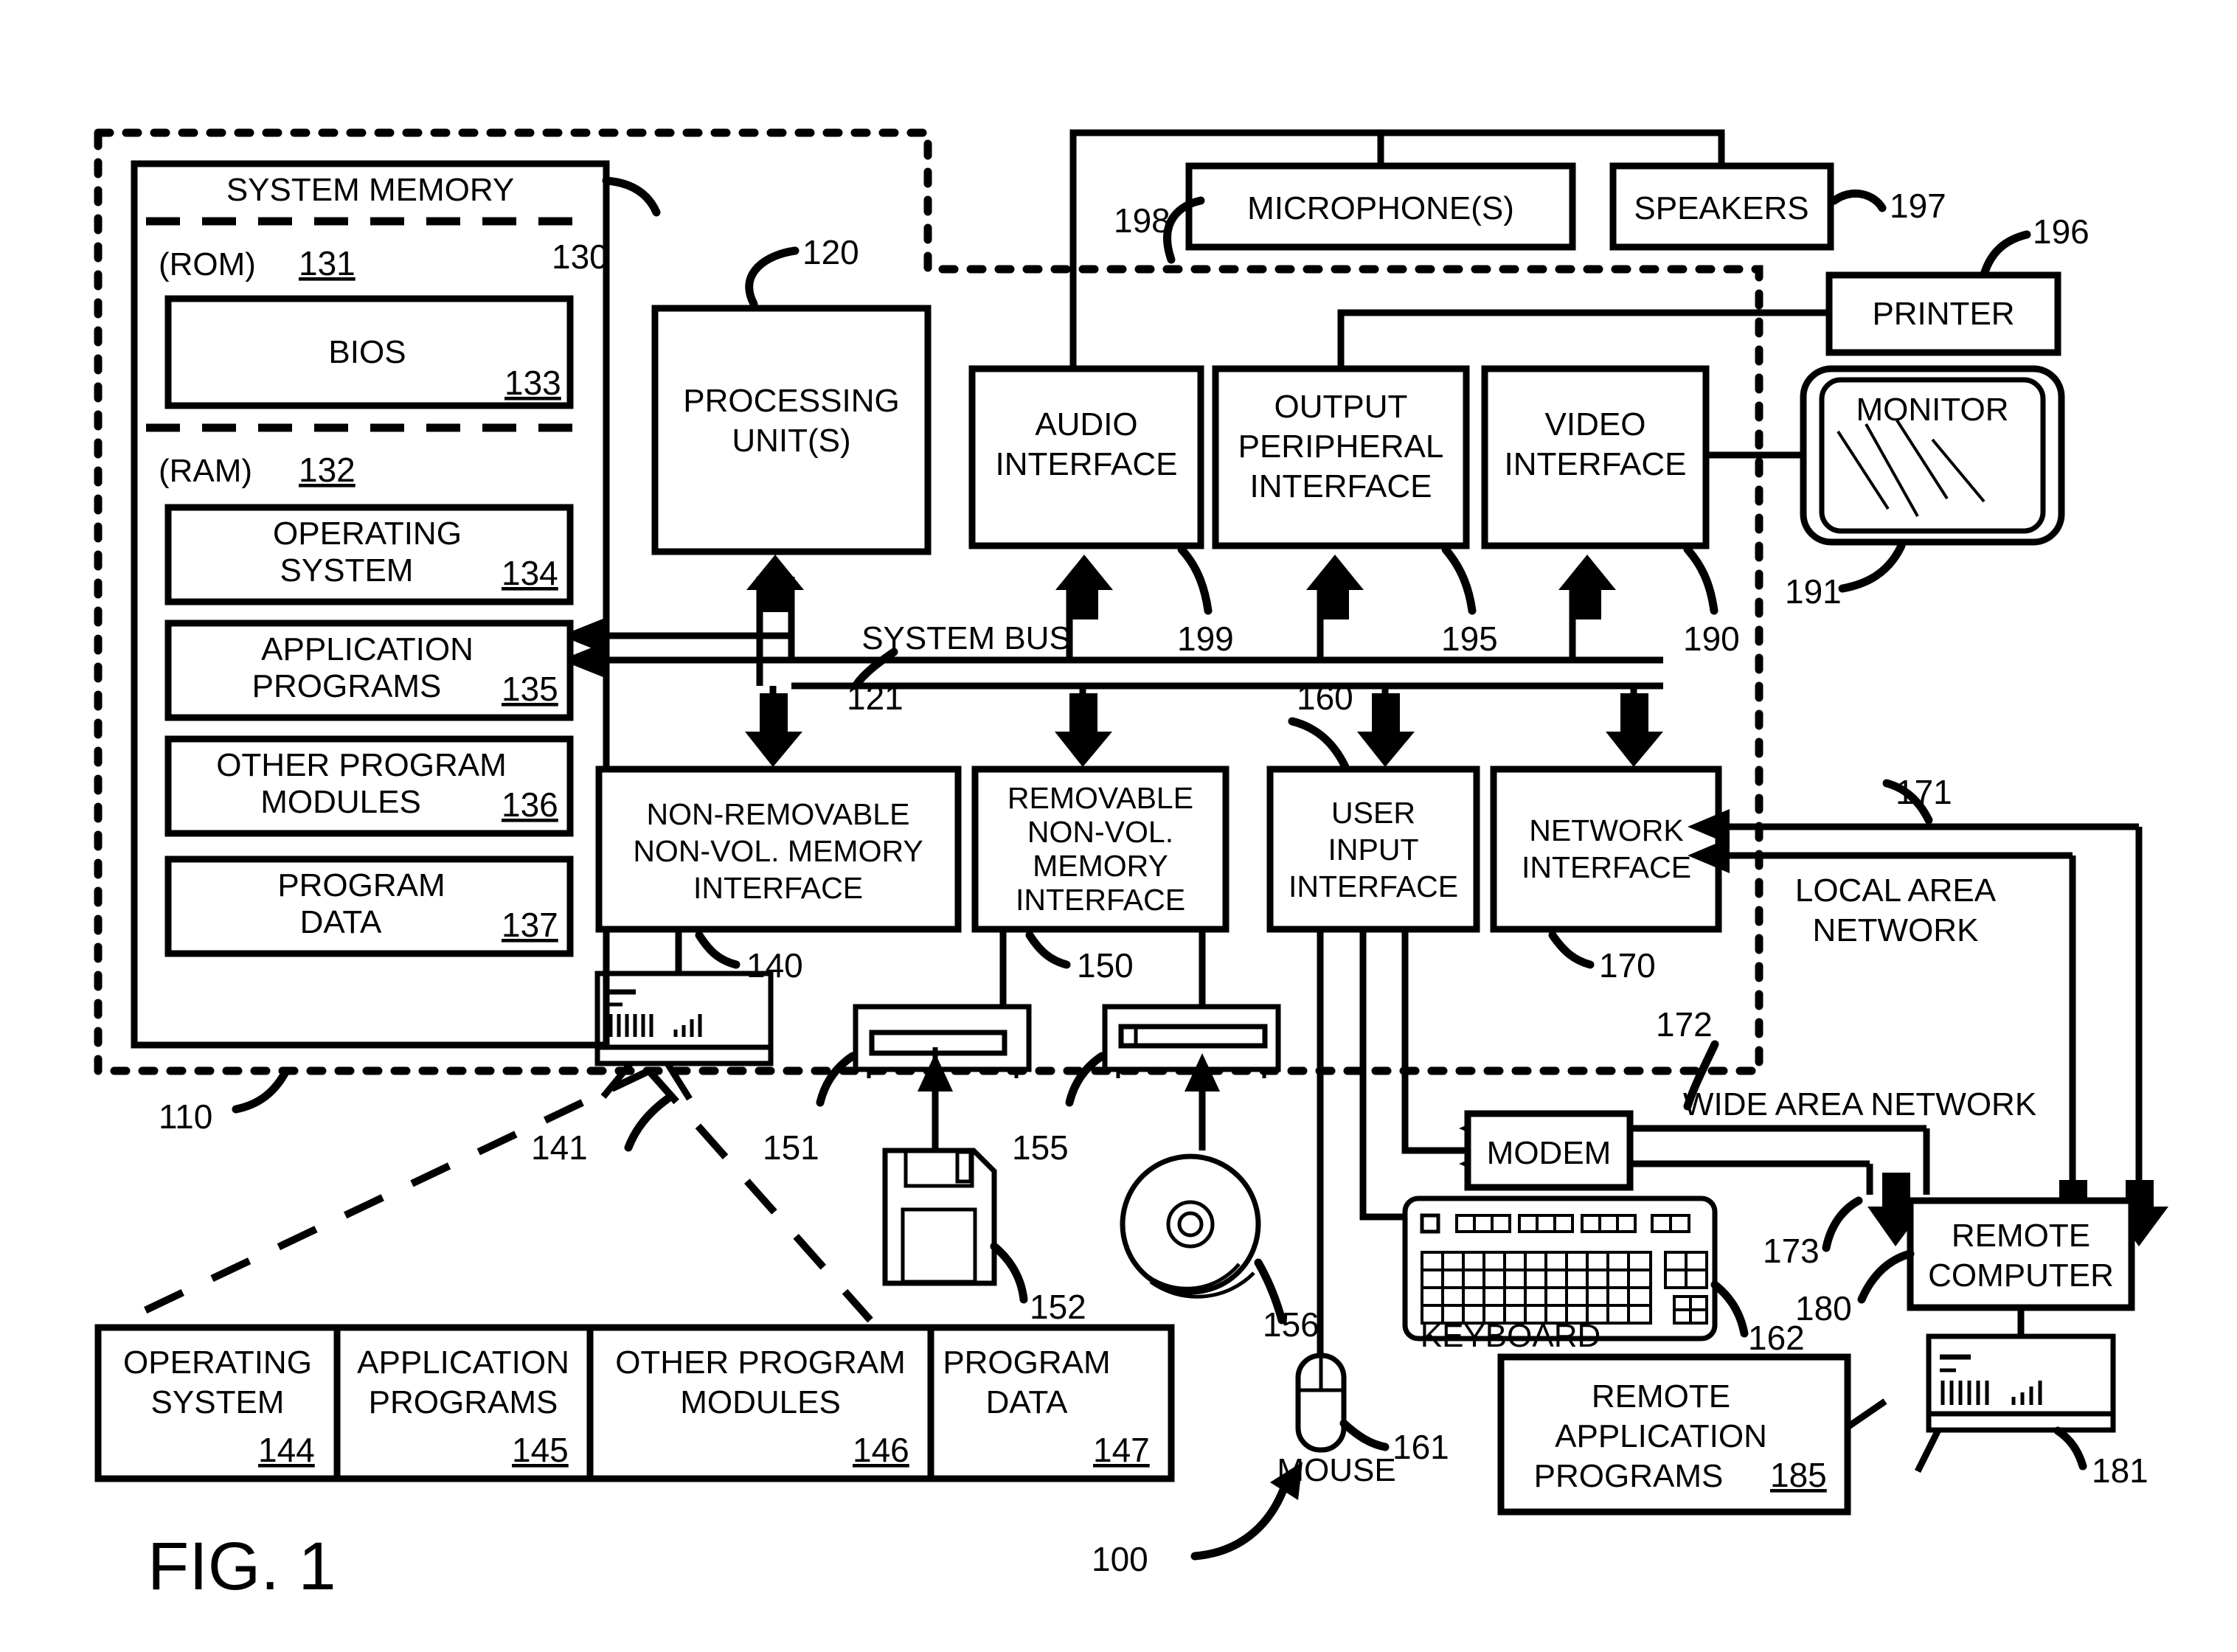 The width and height of the screenshot is (2237, 1652). Describe the element at coordinates (1341, 486) in the screenshot. I see `output-peripheral-line3: INTERFACE` at that location.